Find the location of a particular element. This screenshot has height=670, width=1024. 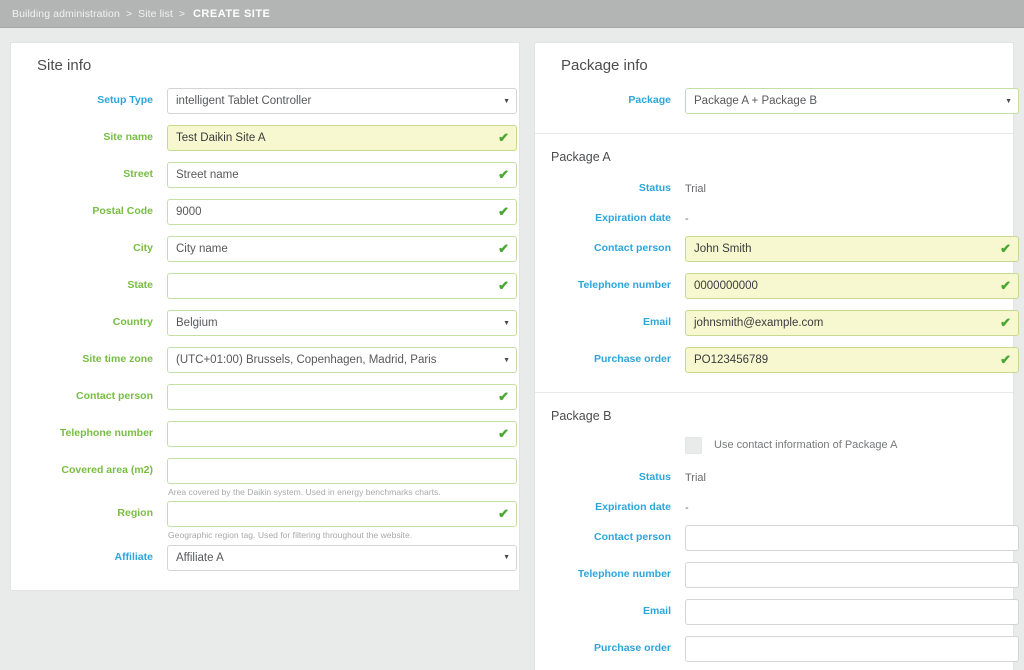

input-telephone-number: 0000000000 is located at coordinates (852, 286).